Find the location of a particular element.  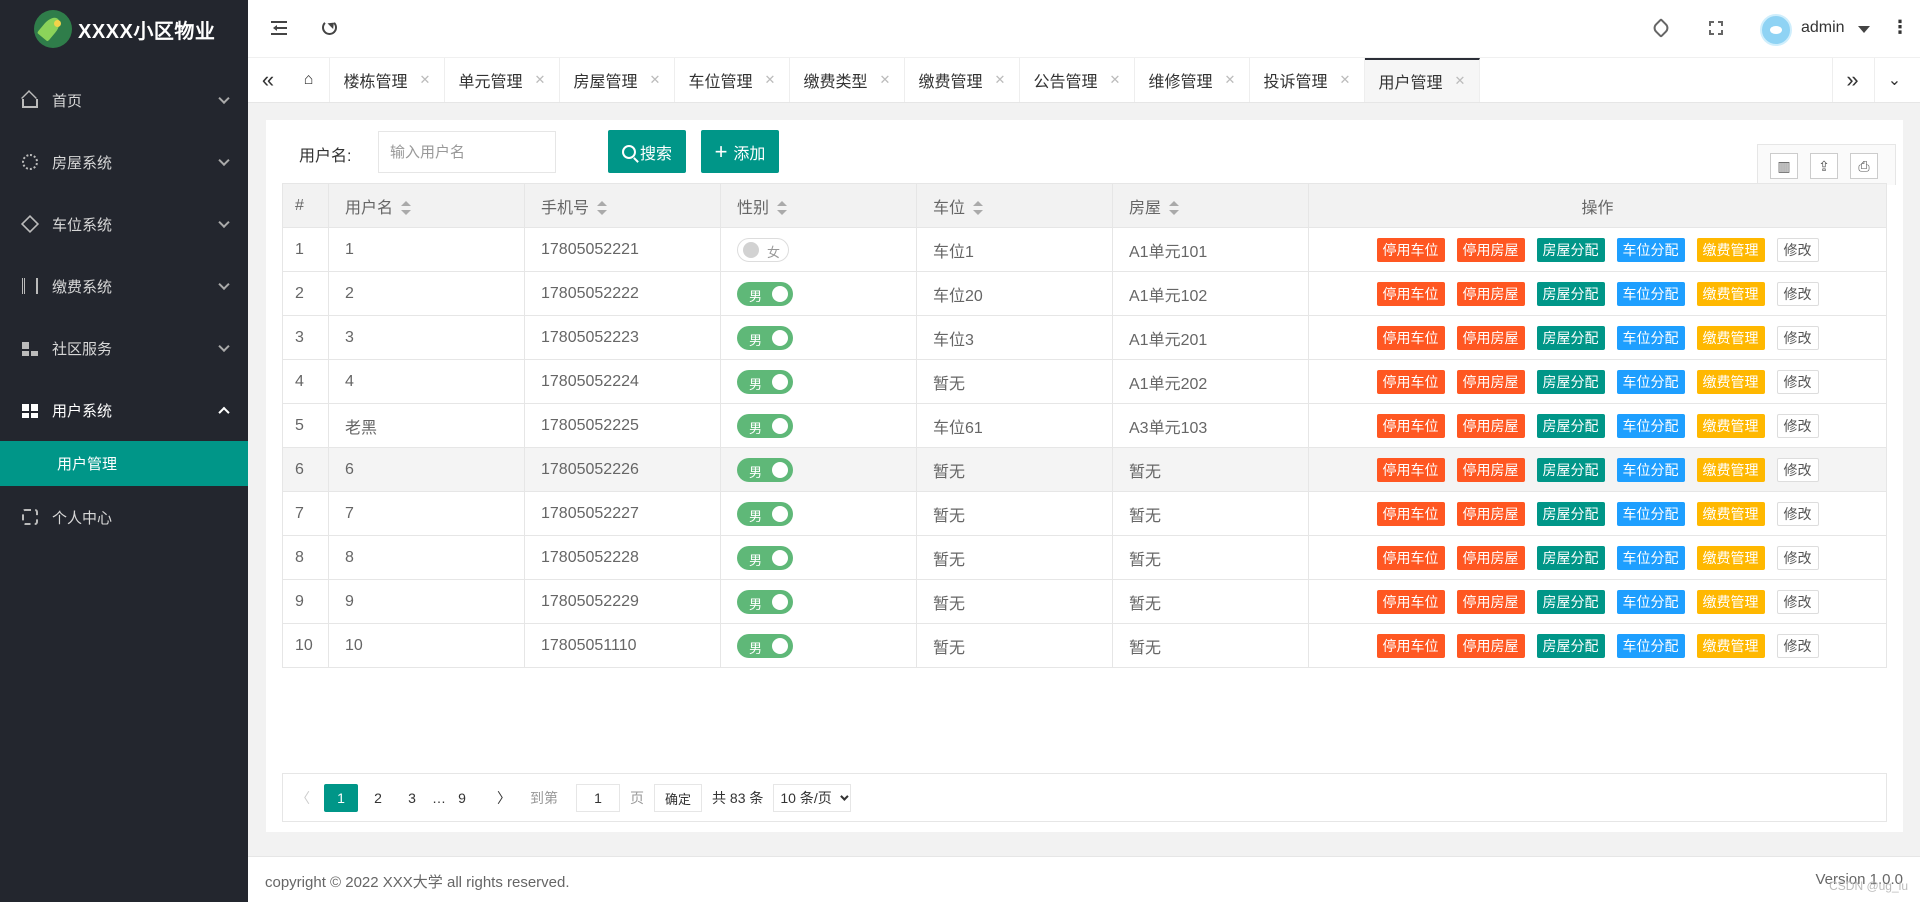

tab-notice: 公告管理 ✕ is located at coordinates (1077, 80).